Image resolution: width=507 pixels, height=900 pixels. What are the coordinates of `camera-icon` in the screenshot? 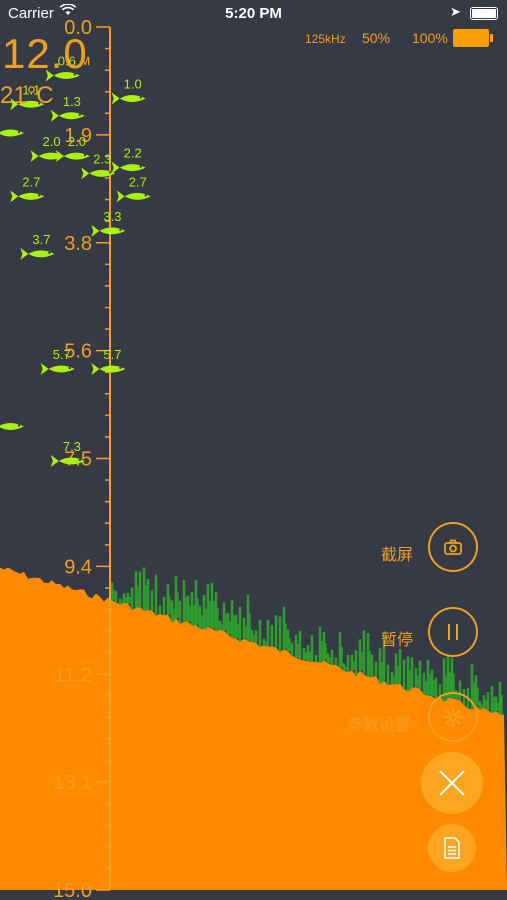 It's located at (453, 547).